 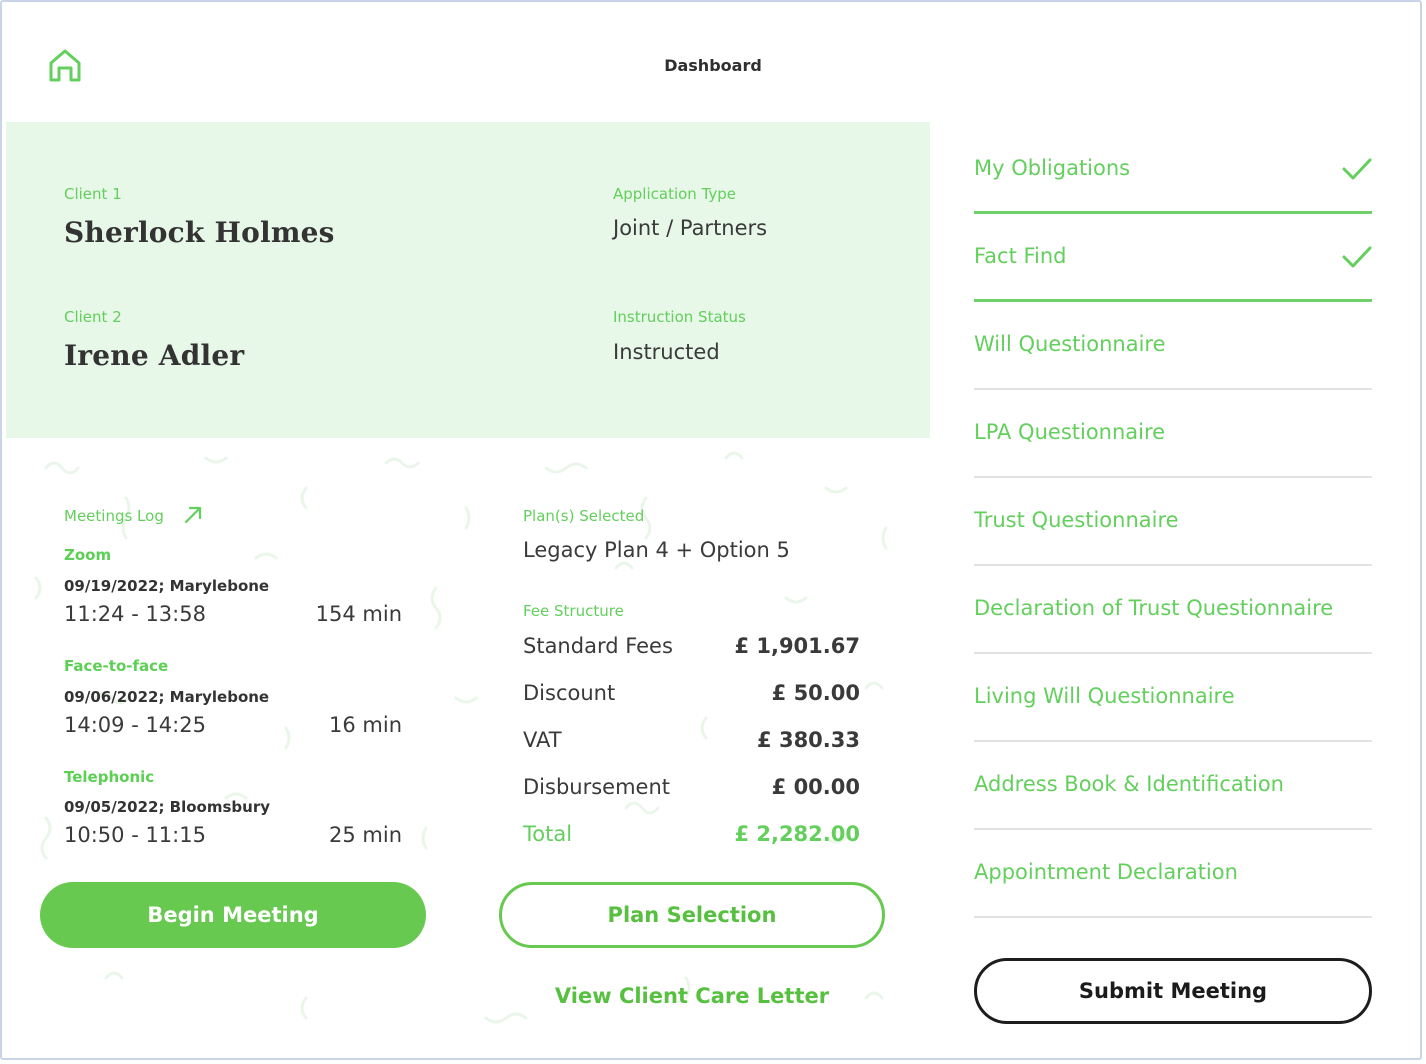 I want to click on instruction-status-label: Instruction Status, so click(x=679, y=317).